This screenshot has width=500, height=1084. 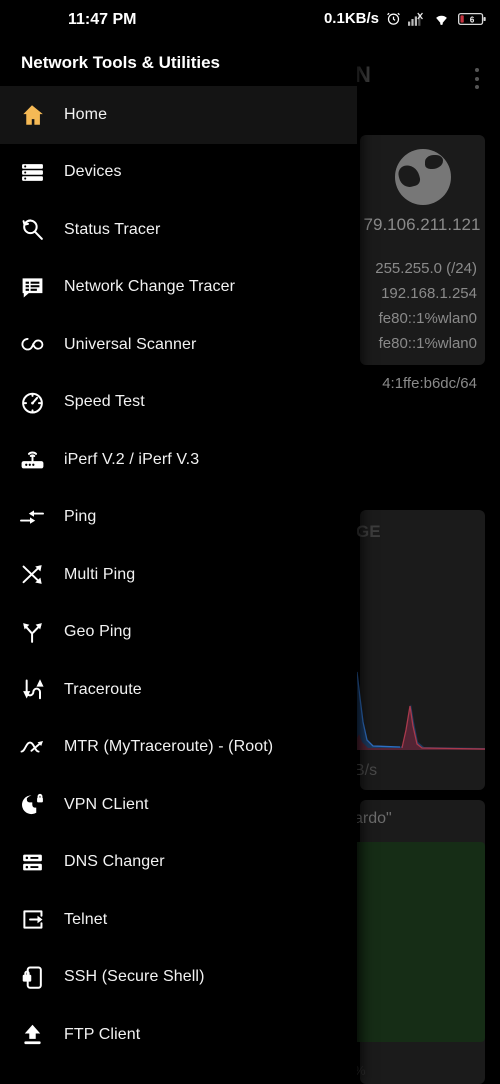 I want to click on battery-low-icon: 6, so click(x=472, y=19).